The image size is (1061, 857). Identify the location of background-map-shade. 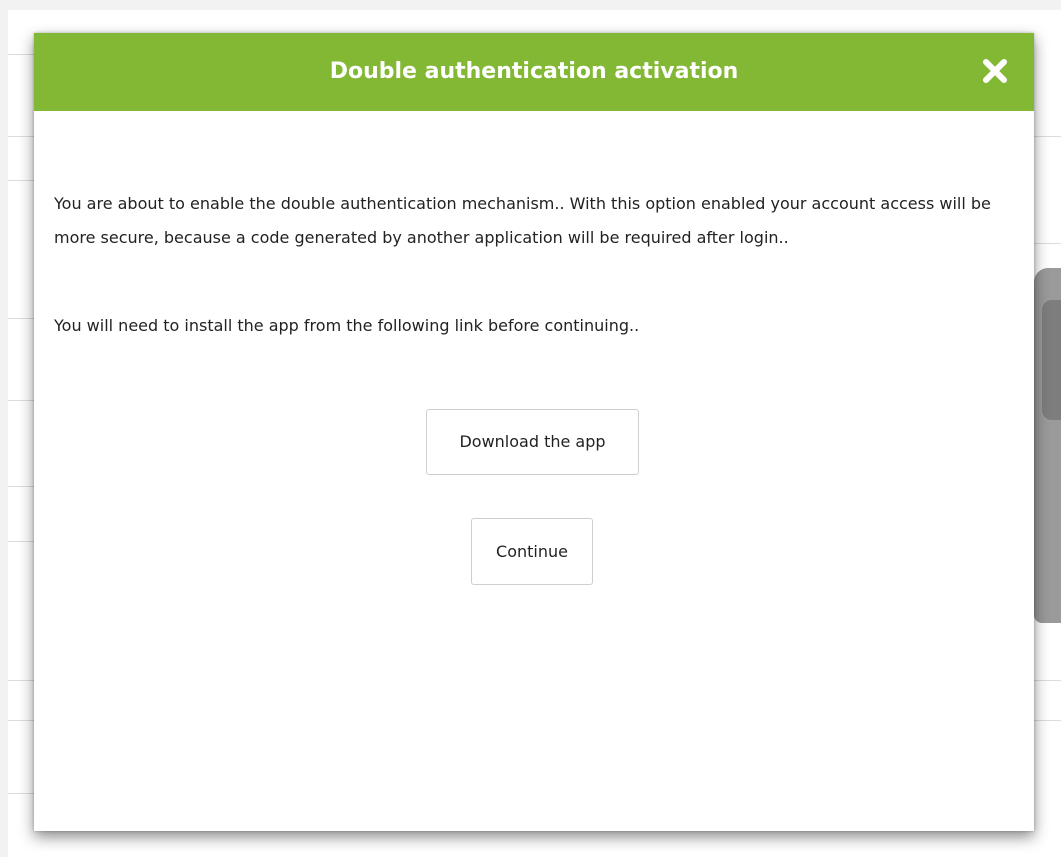
(1051, 360).